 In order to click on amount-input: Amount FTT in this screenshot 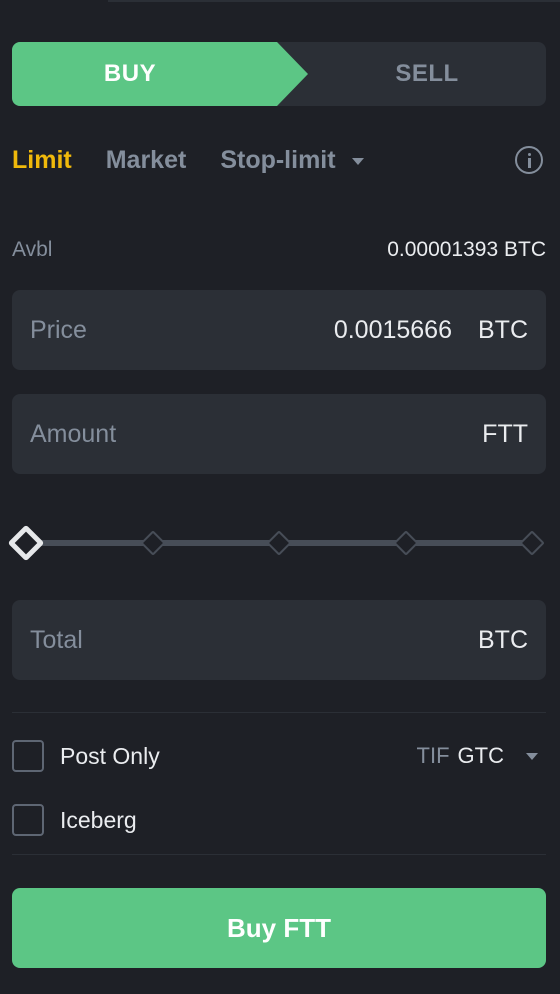, I will do `click(279, 434)`.